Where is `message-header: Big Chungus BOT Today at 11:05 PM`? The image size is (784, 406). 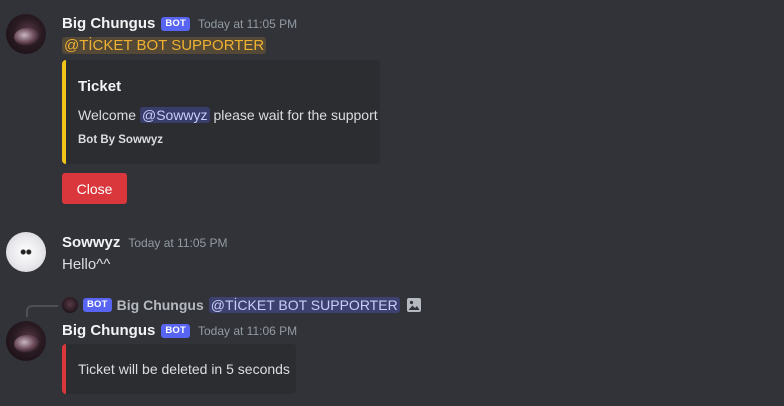
message-header: Big Chungus BOT Today at 11:05 PM is located at coordinates (179, 23).